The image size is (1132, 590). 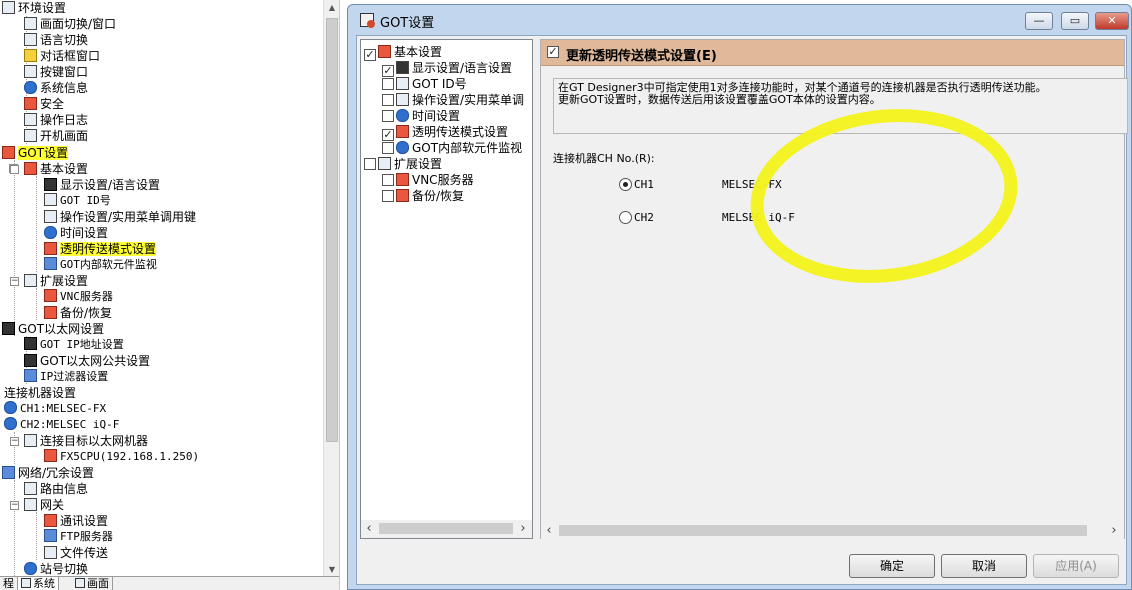 What do you see at coordinates (86, 441) in the screenshot?
I see `tree-item-ethernet-devices: 连接目标以太网机器` at bounding box center [86, 441].